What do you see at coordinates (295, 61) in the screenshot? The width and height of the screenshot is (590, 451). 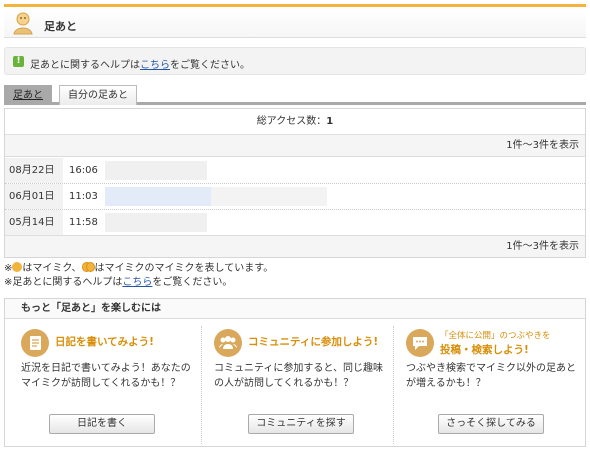 I see `help-box: ! 足あとに関するヘルプはこちらをご覧ください。` at bounding box center [295, 61].